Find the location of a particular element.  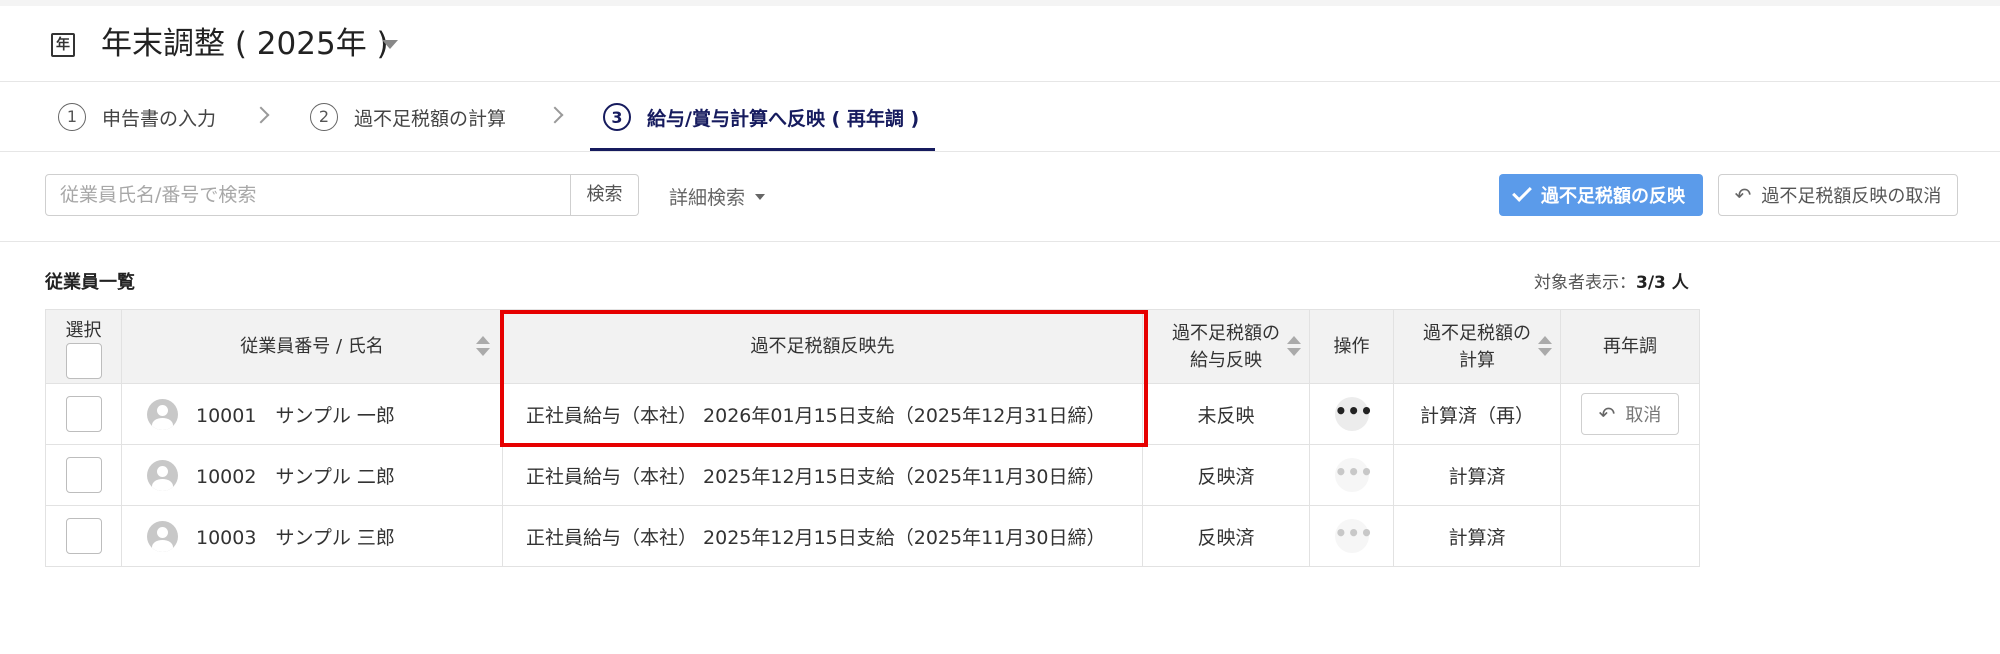

target-count: 対象者表示：3/3 人 is located at coordinates (1611, 280).